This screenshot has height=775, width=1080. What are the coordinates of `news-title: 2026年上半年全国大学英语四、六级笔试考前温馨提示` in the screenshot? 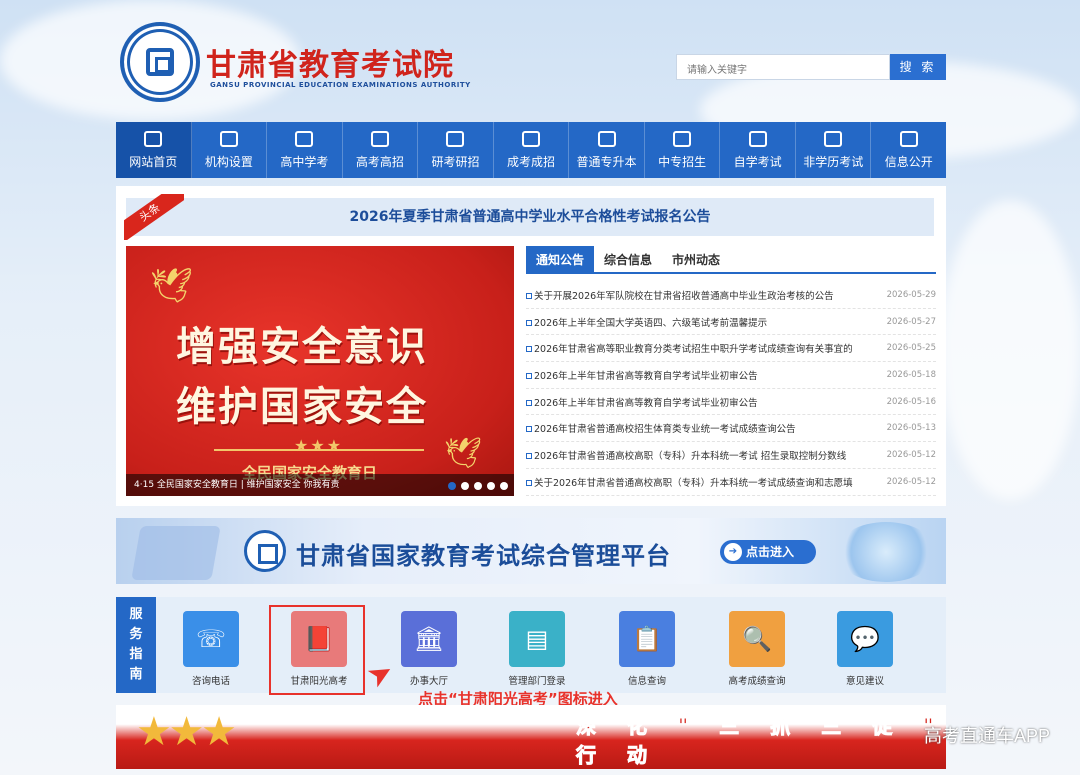 It's located at (650, 322).